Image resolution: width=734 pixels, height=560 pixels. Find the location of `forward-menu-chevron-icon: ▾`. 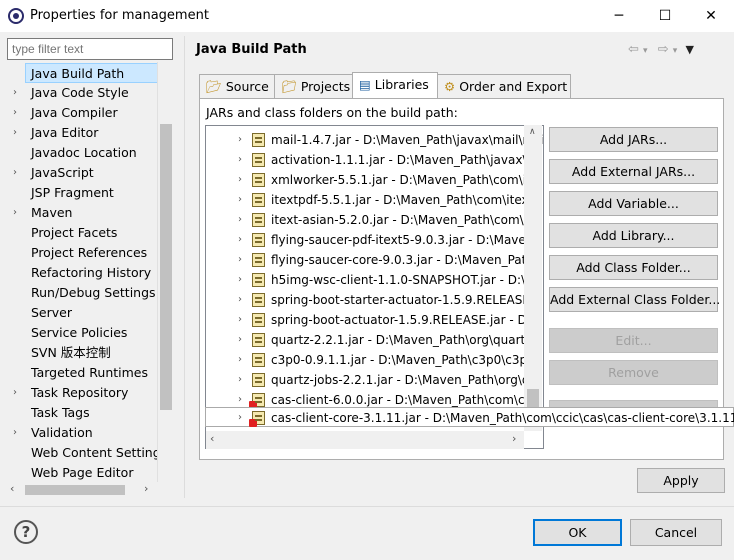

forward-menu-chevron-icon: ▾ is located at coordinates (675, 51).